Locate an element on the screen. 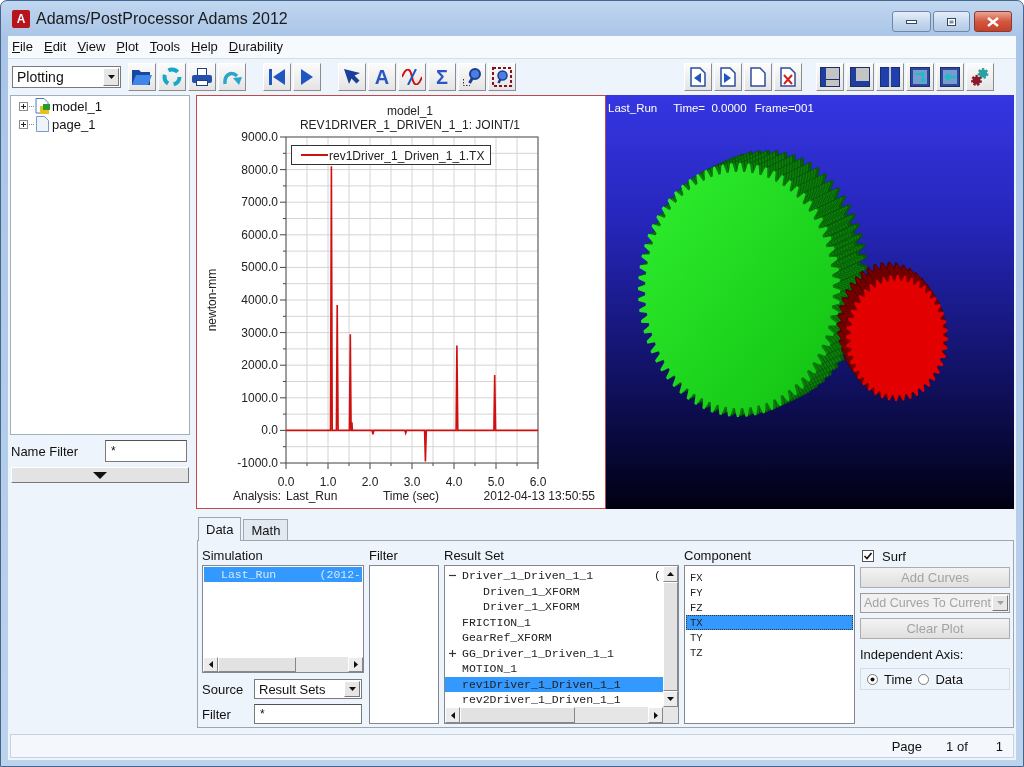  scroll-up-button is located at coordinates (670, 574).